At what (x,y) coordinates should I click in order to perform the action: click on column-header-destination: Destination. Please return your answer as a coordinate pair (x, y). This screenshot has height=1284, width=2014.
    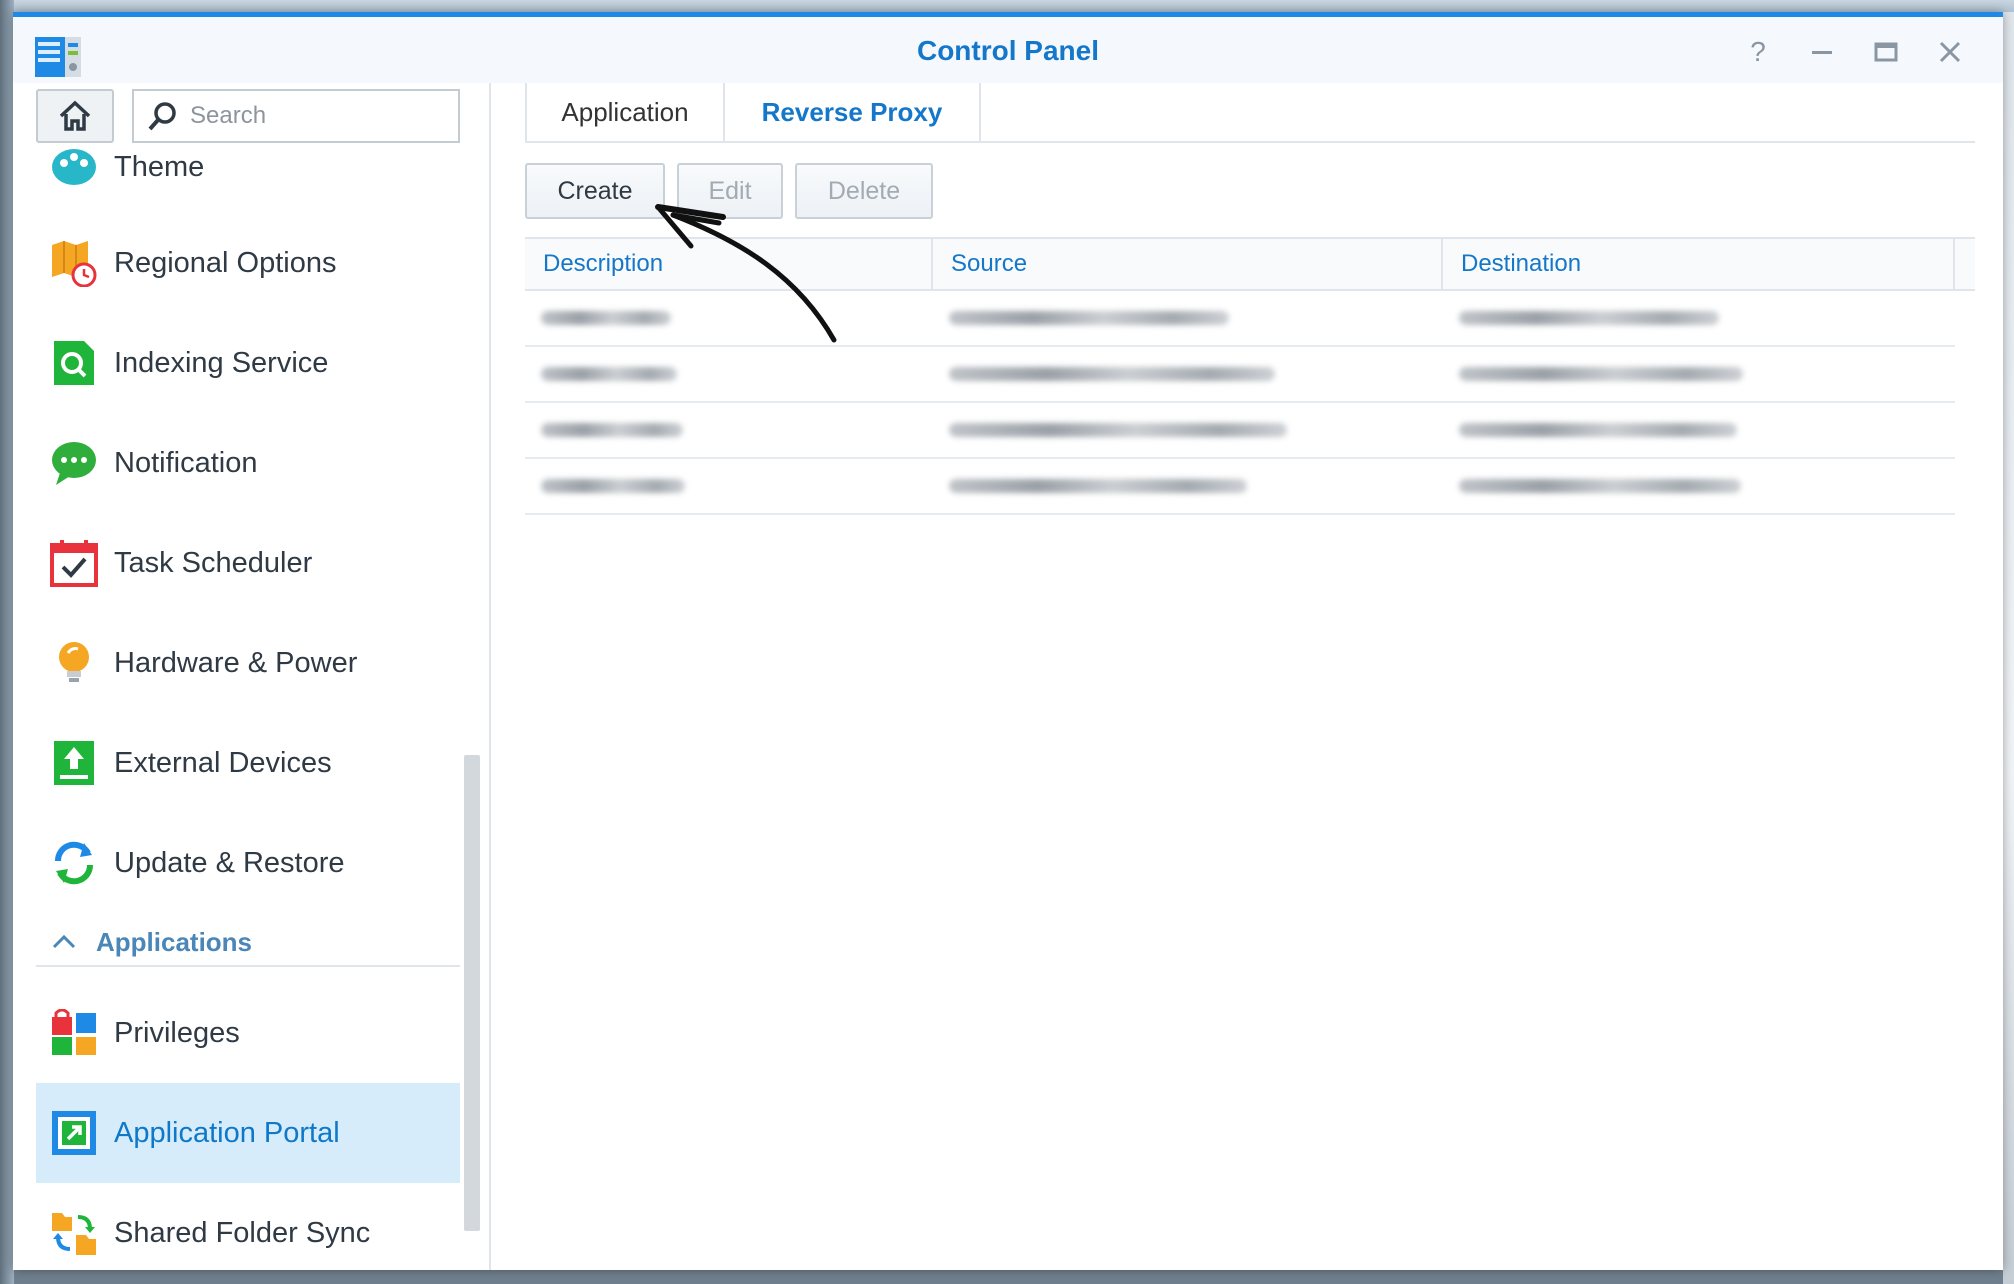
    Looking at the image, I should click on (1699, 264).